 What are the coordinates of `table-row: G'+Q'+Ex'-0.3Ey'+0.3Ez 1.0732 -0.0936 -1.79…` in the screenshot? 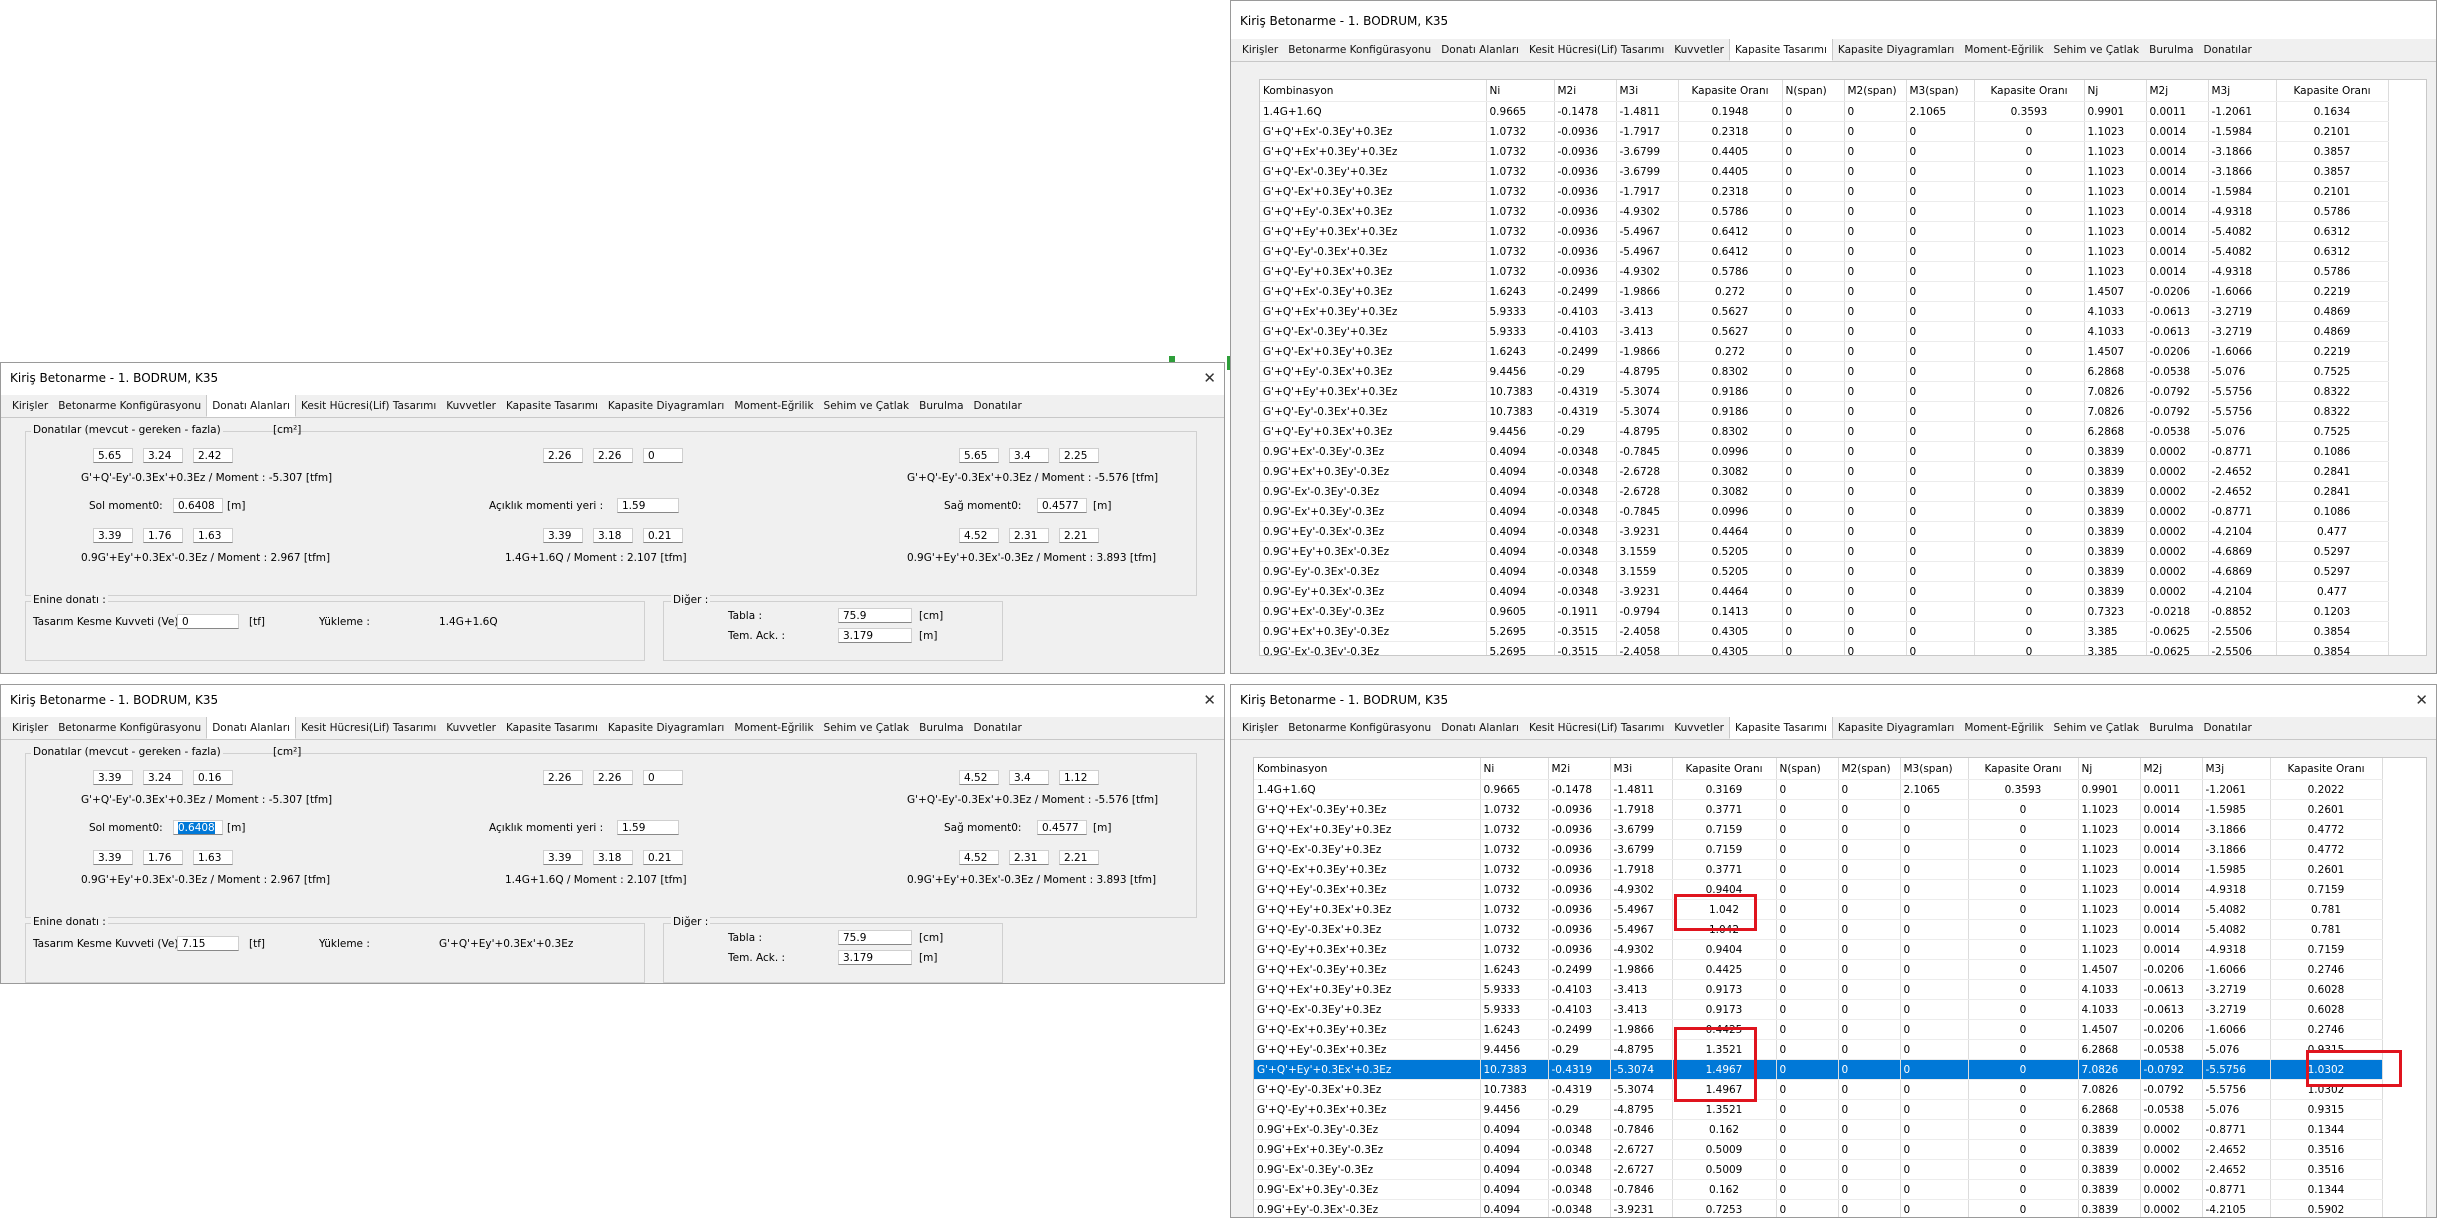 It's located at (1824, 131).